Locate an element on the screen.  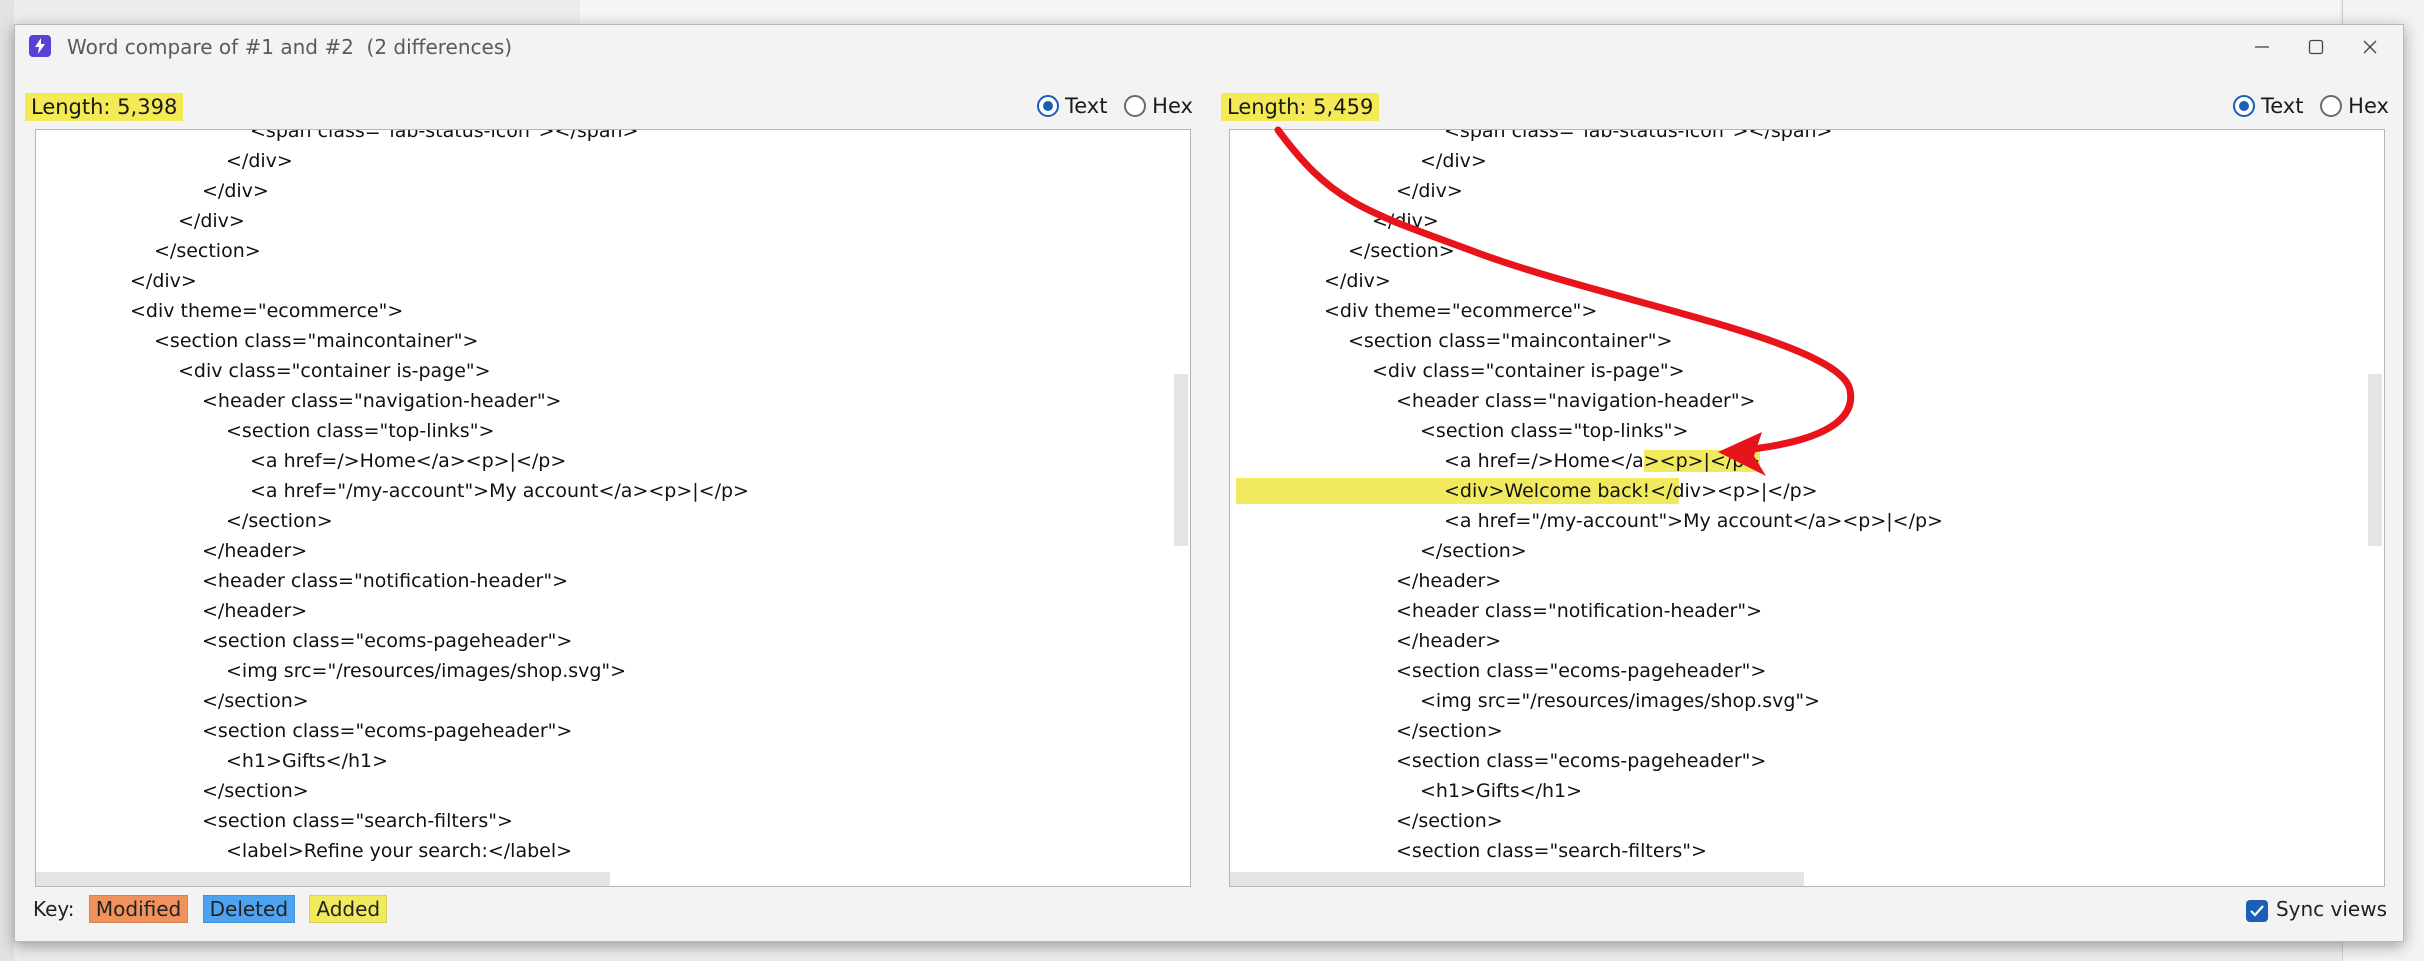
code-line: <div>Welcome back!</div><p>|</p> is located at coordinates (1807, 491).